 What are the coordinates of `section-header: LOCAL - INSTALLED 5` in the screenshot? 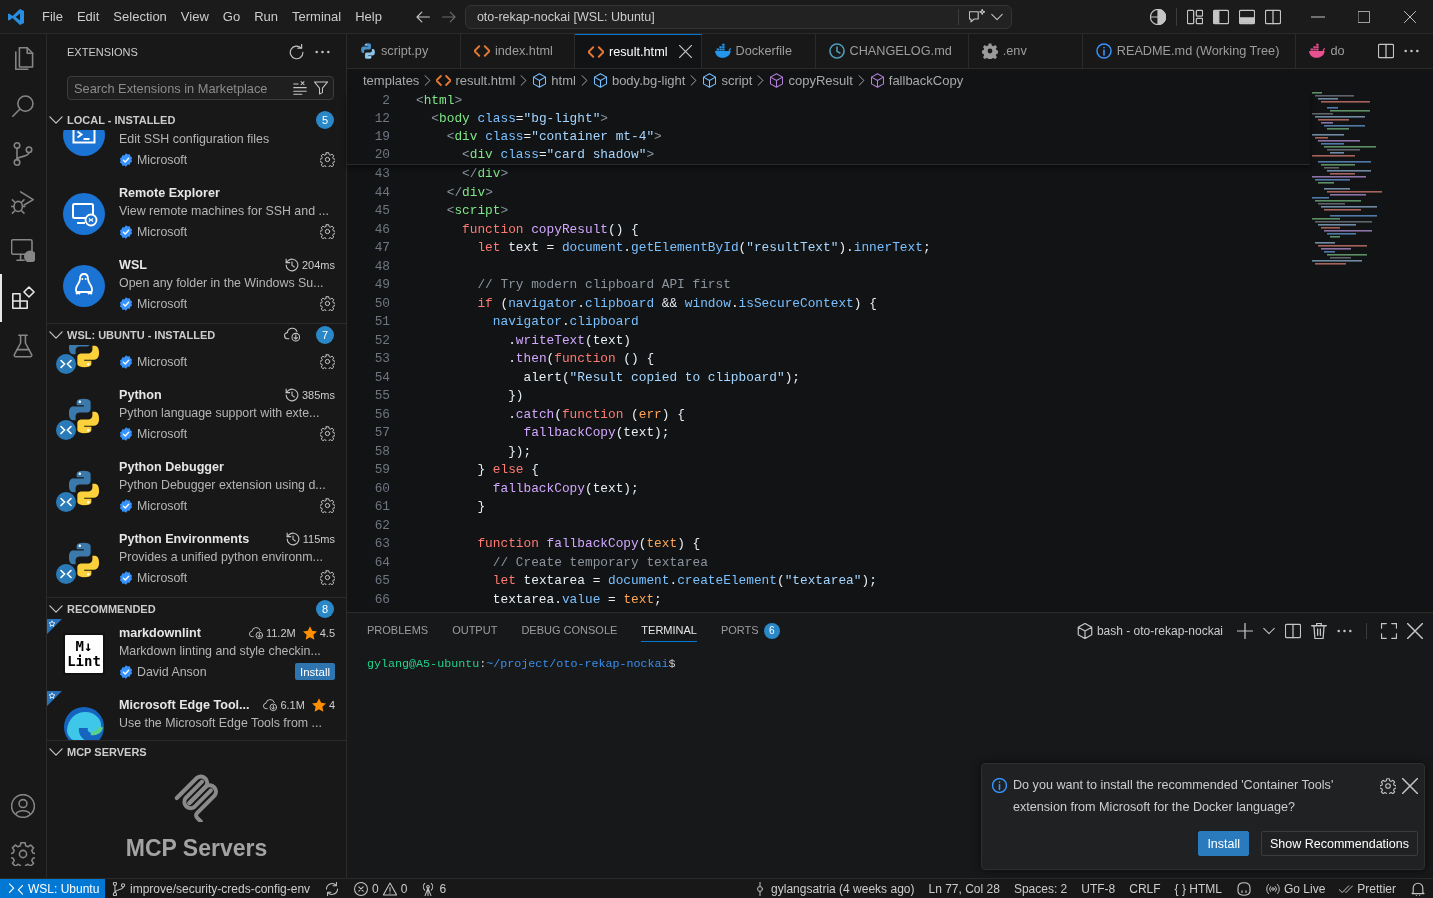 It's located at (196, 119).